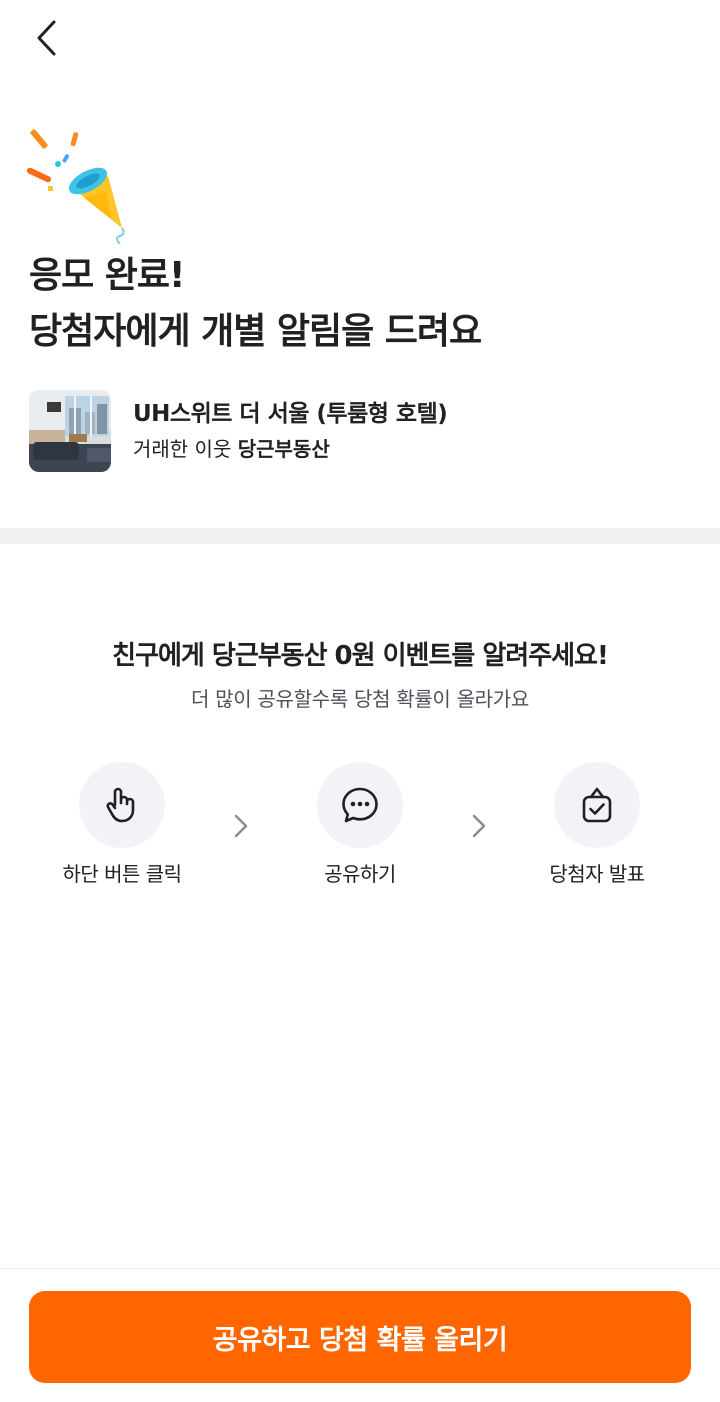  I want to click on hand-pointer-icon, so click(120, 805).